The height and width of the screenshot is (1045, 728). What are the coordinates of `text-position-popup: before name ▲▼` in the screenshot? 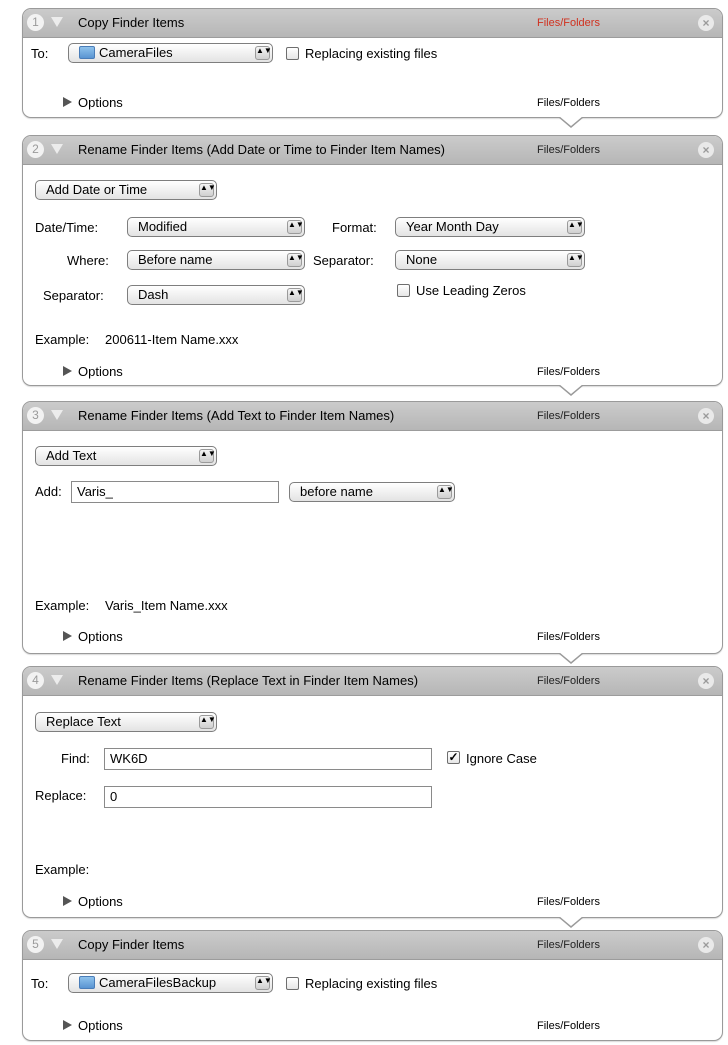 It's located at (372, 492).